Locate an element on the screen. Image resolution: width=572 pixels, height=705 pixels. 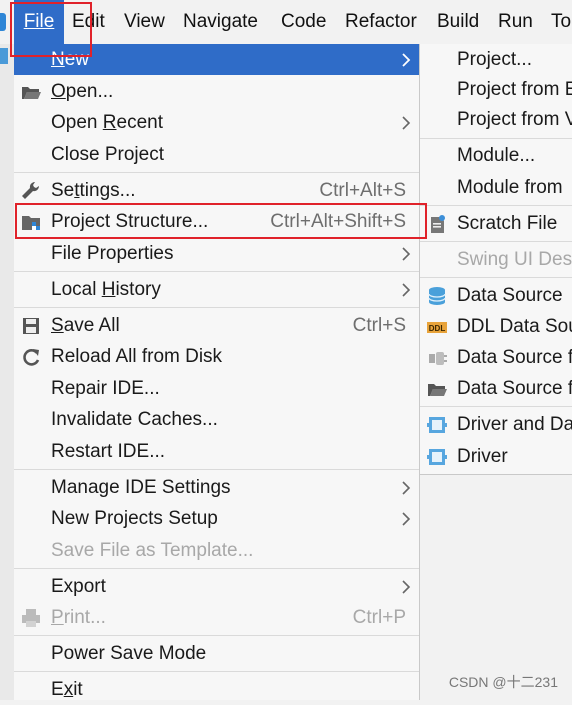
save-all-shortcut: Ctrl+S is located at coordinates (379, 325).